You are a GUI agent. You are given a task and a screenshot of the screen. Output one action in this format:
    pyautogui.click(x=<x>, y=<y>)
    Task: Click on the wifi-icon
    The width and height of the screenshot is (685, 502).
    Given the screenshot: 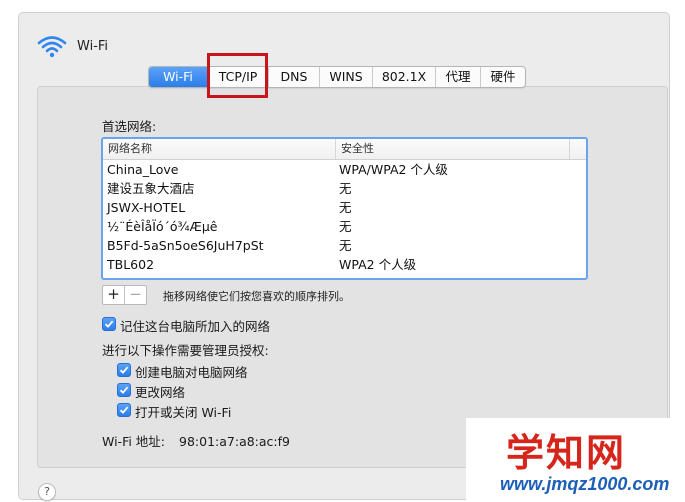 What is the action you would take?
    pyautogui.click(x=52, y=47)
    